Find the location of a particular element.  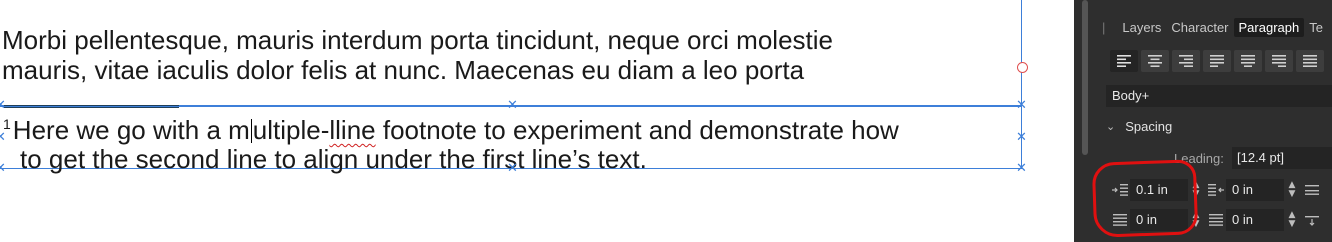

indent-row-2: 0 in ▲ ▼ 0 in ▲ ▼ is located at coordinates (1216, 220).